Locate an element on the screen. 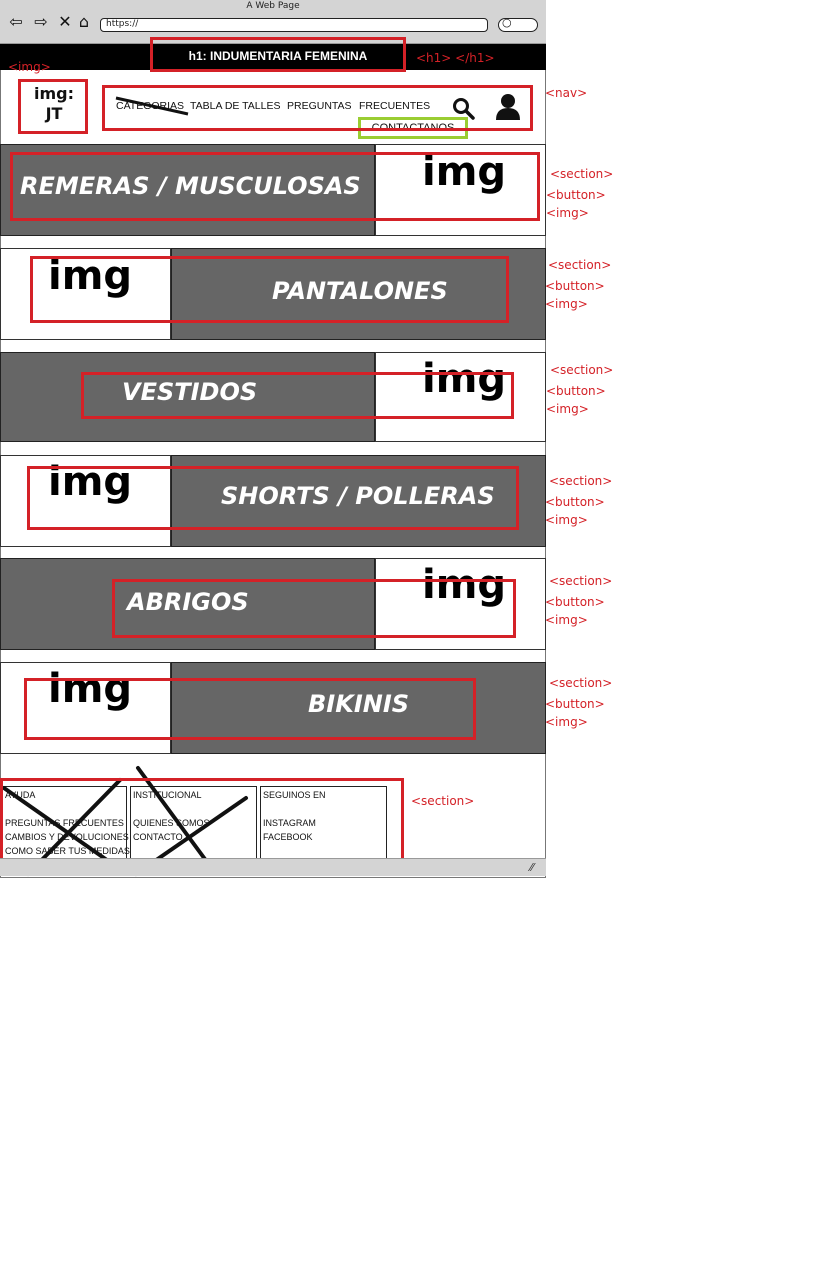 Image resolution: width=816 pixels, height=1274 pixels. forward-icon: ⇨ is located at coordinates (41, 22).